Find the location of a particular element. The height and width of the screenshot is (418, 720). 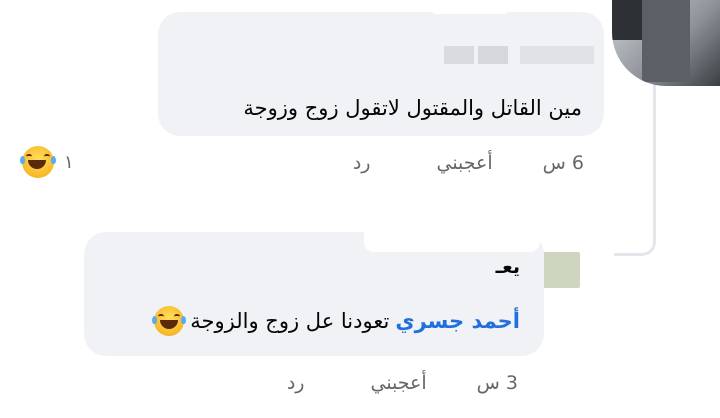

reply-actions: 3 س أعجبني رد is located at coordinates (402, 383).